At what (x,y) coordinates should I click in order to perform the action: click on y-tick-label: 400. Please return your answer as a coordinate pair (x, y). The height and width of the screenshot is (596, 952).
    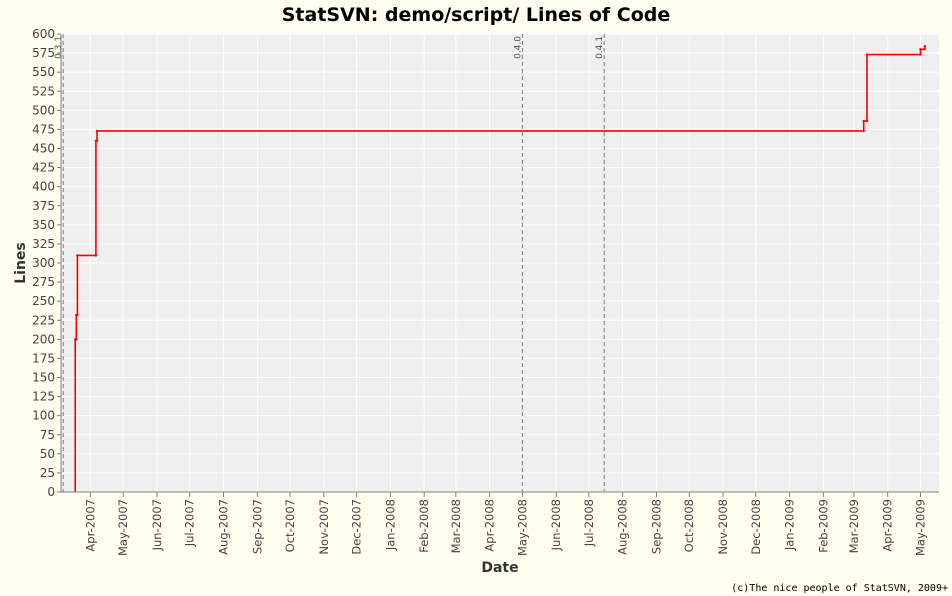
    Looking at the image, I should click on (43, 187).